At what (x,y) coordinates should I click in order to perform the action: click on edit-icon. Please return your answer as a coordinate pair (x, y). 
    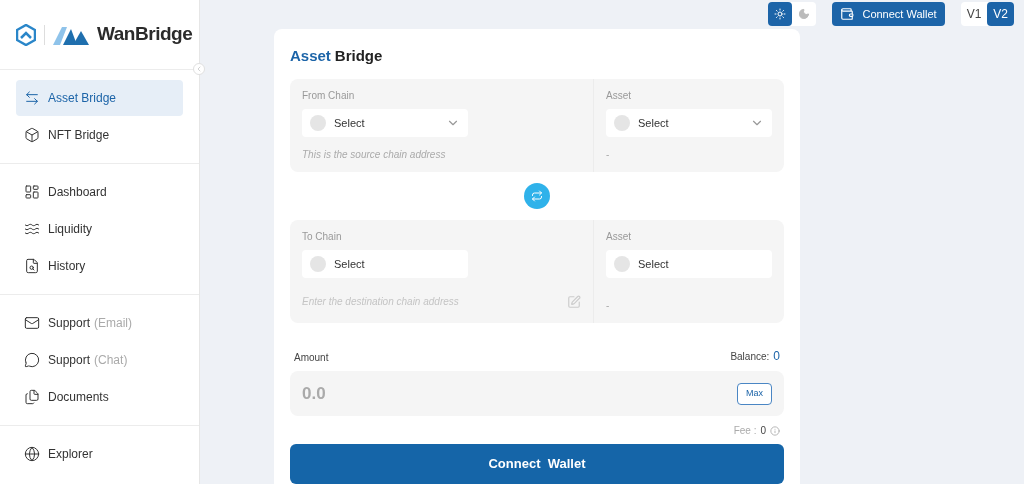
    Looking at the image, I should click on (574, 301).